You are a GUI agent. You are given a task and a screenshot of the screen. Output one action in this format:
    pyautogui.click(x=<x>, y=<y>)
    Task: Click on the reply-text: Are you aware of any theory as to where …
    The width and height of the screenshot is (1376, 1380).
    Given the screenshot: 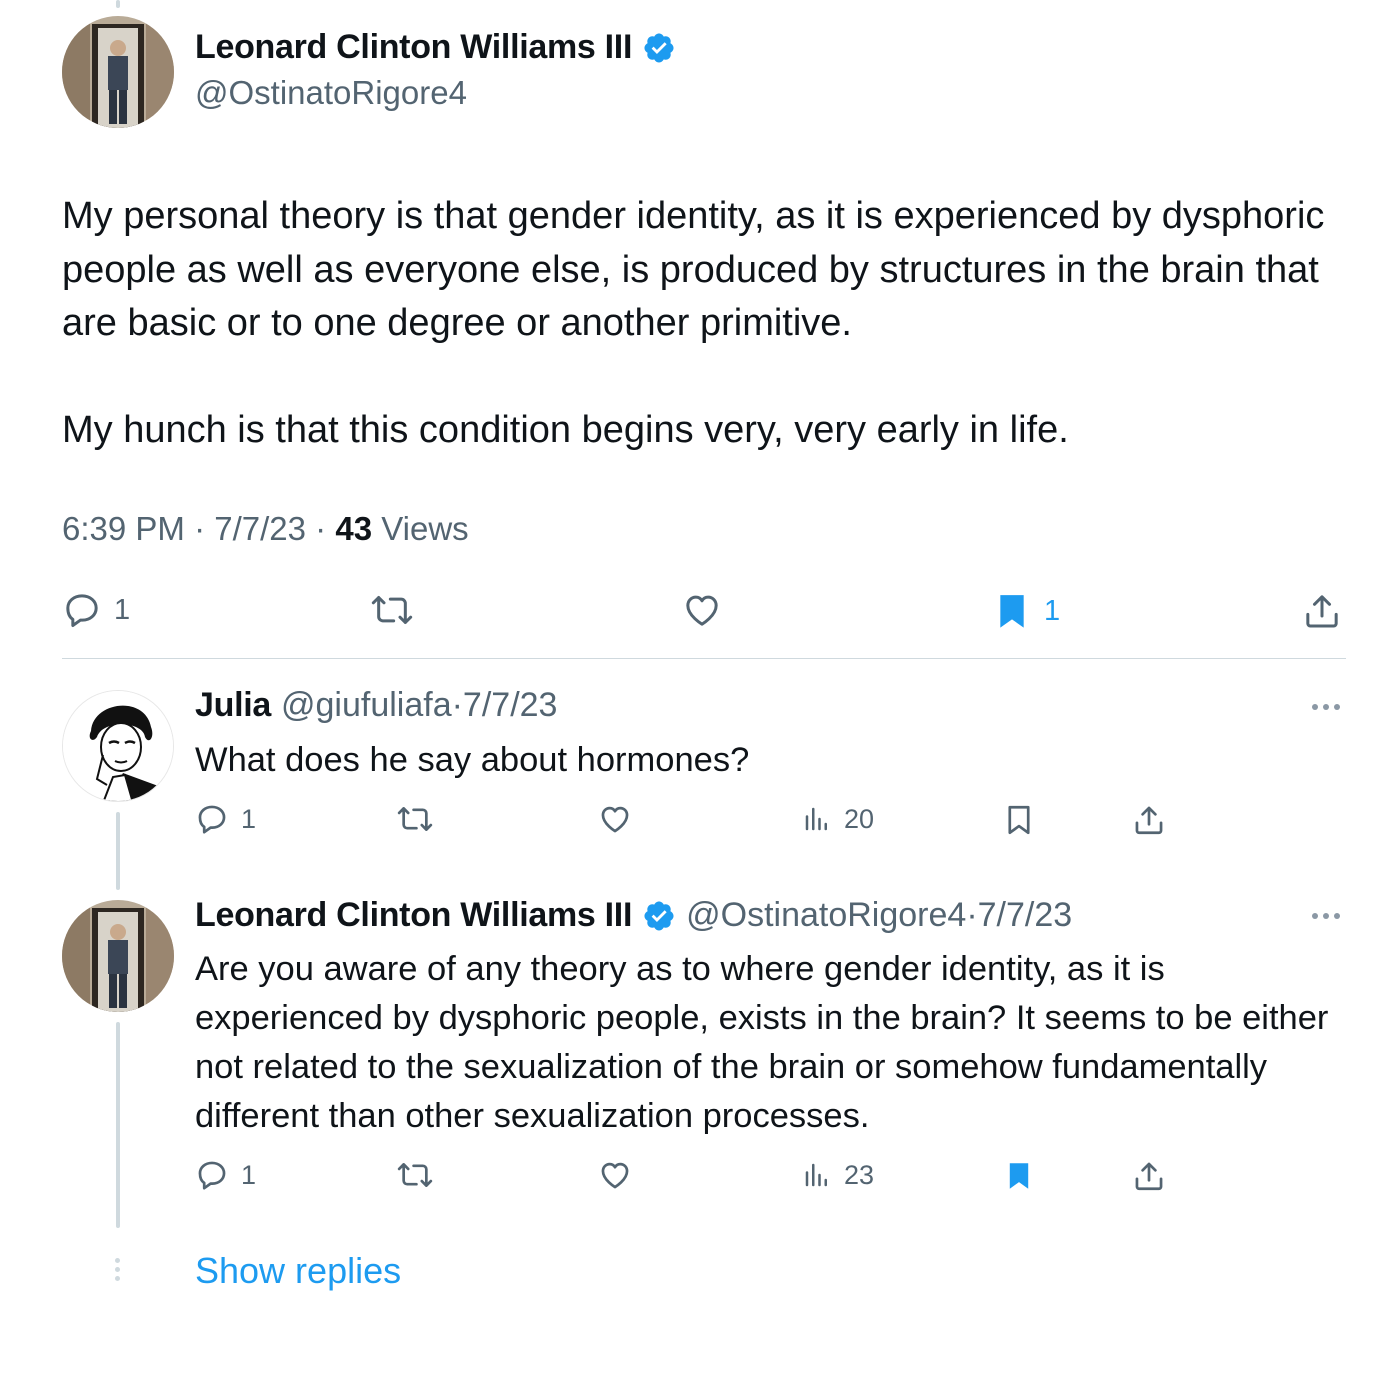 What is the action you would take?
    pyautogui.click(x=762, y=1042)
    